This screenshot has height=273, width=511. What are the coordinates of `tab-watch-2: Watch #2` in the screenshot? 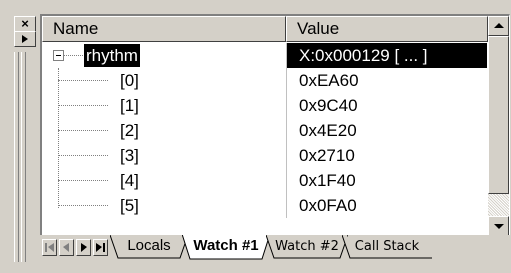 It's located at (307, 247).